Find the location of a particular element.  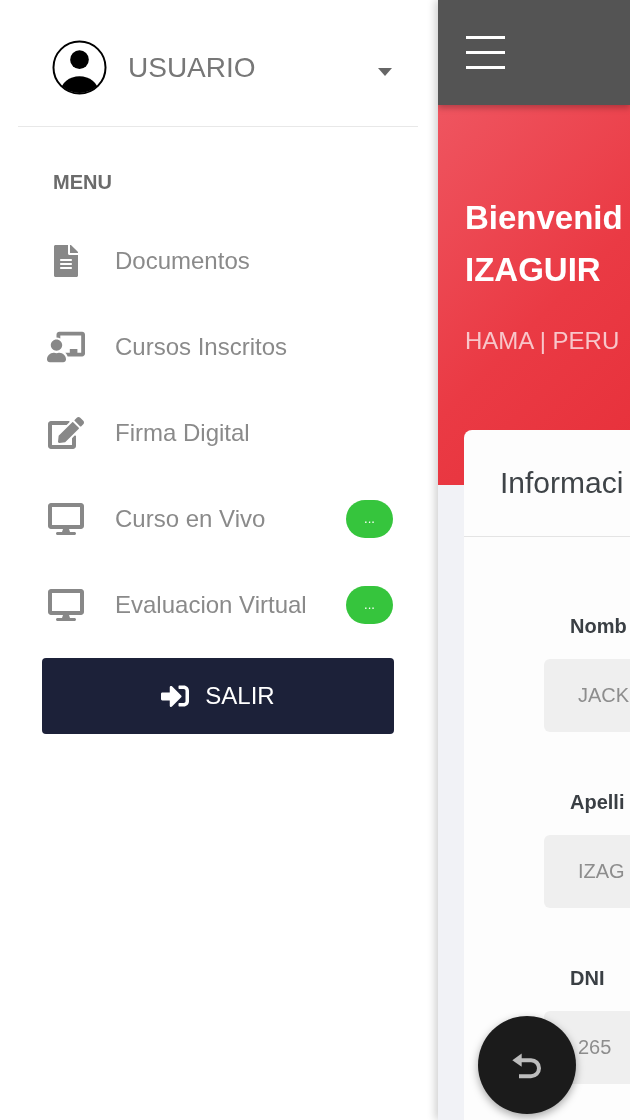

document-icon is located at coordinates (66, 261).